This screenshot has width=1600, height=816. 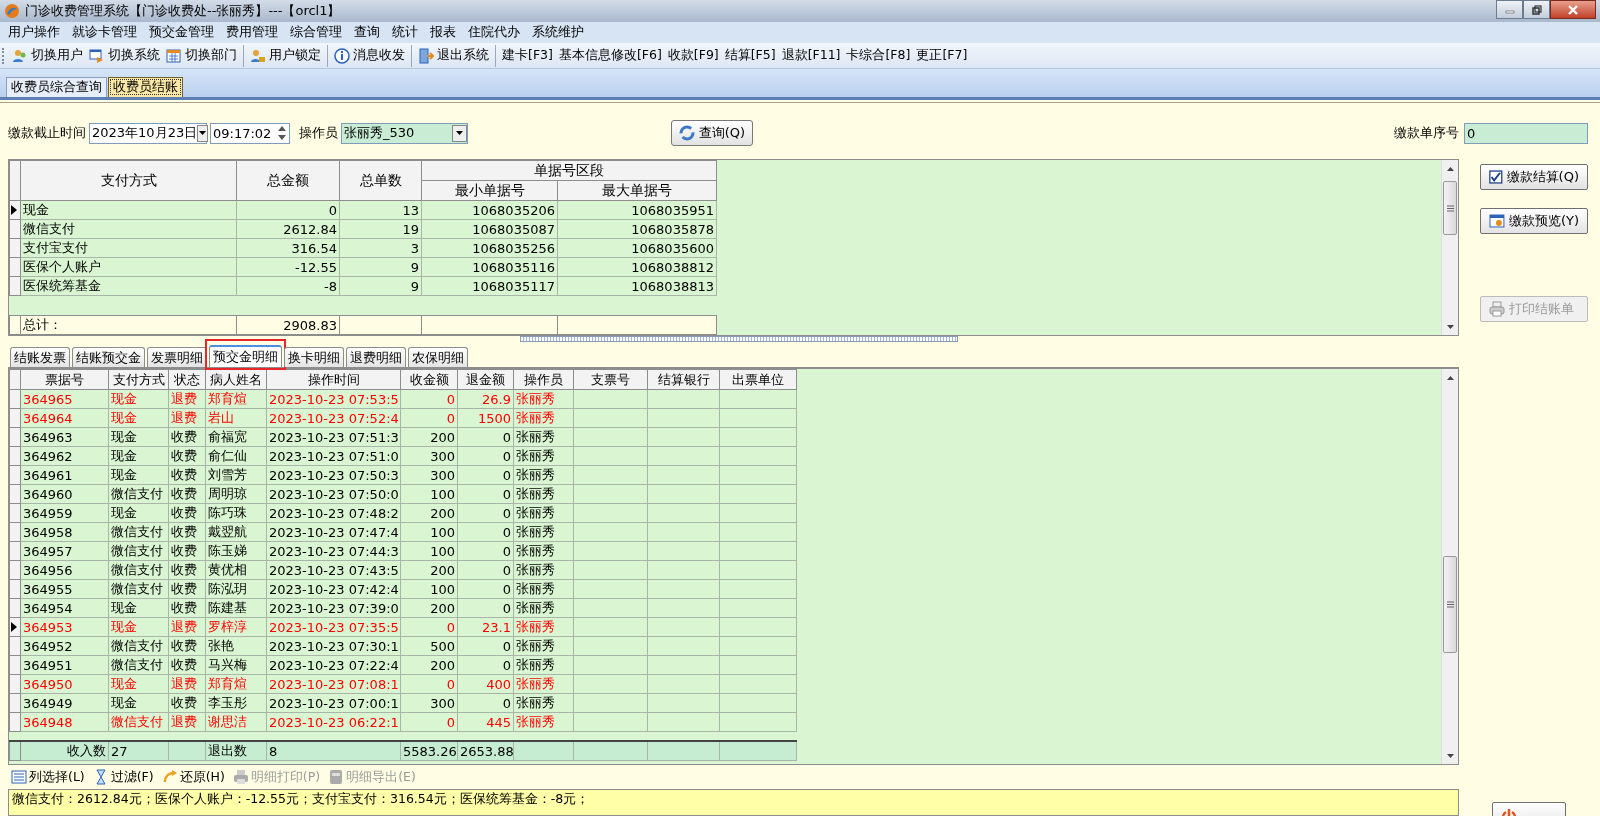 What do you see at coordinates (367, 32) in the screenshot?
I see `menu-item: 查询` at bounding box center [367, 32].